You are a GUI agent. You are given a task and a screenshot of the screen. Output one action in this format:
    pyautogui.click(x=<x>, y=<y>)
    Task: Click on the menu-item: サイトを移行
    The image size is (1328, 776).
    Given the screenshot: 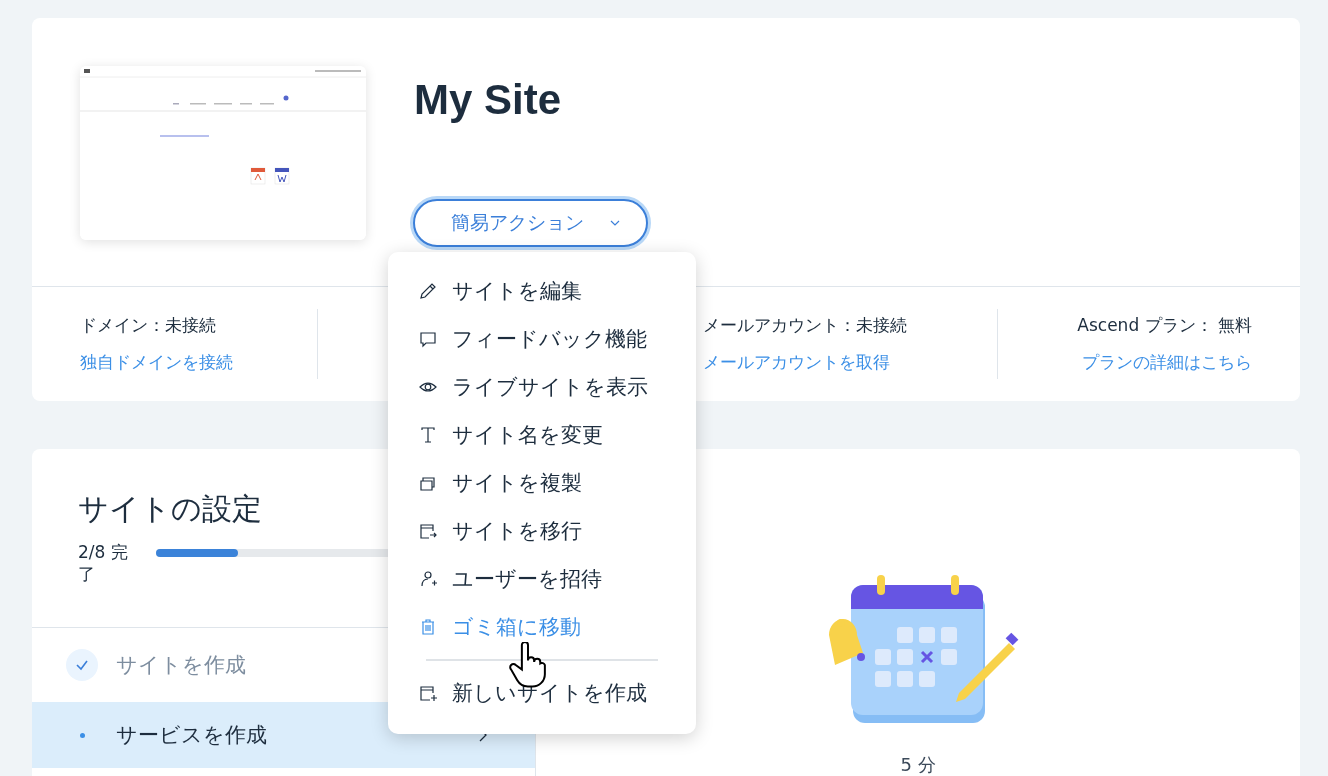 What is the action you would take?
    pyautogui.click(x=542, y=531)
    